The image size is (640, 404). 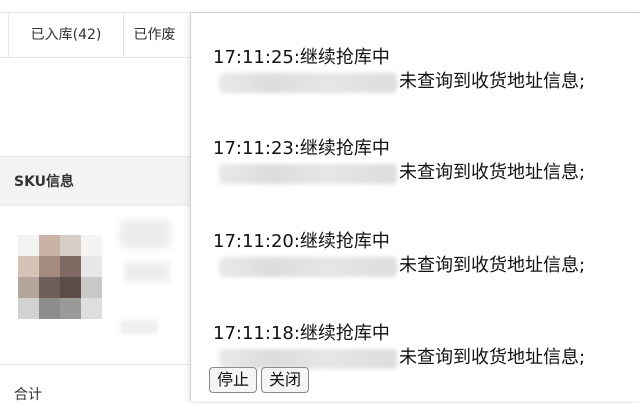 What do you see at coordinates (96, 364) in the screenshot?
I see `divider` at bounding box center [96, 364].